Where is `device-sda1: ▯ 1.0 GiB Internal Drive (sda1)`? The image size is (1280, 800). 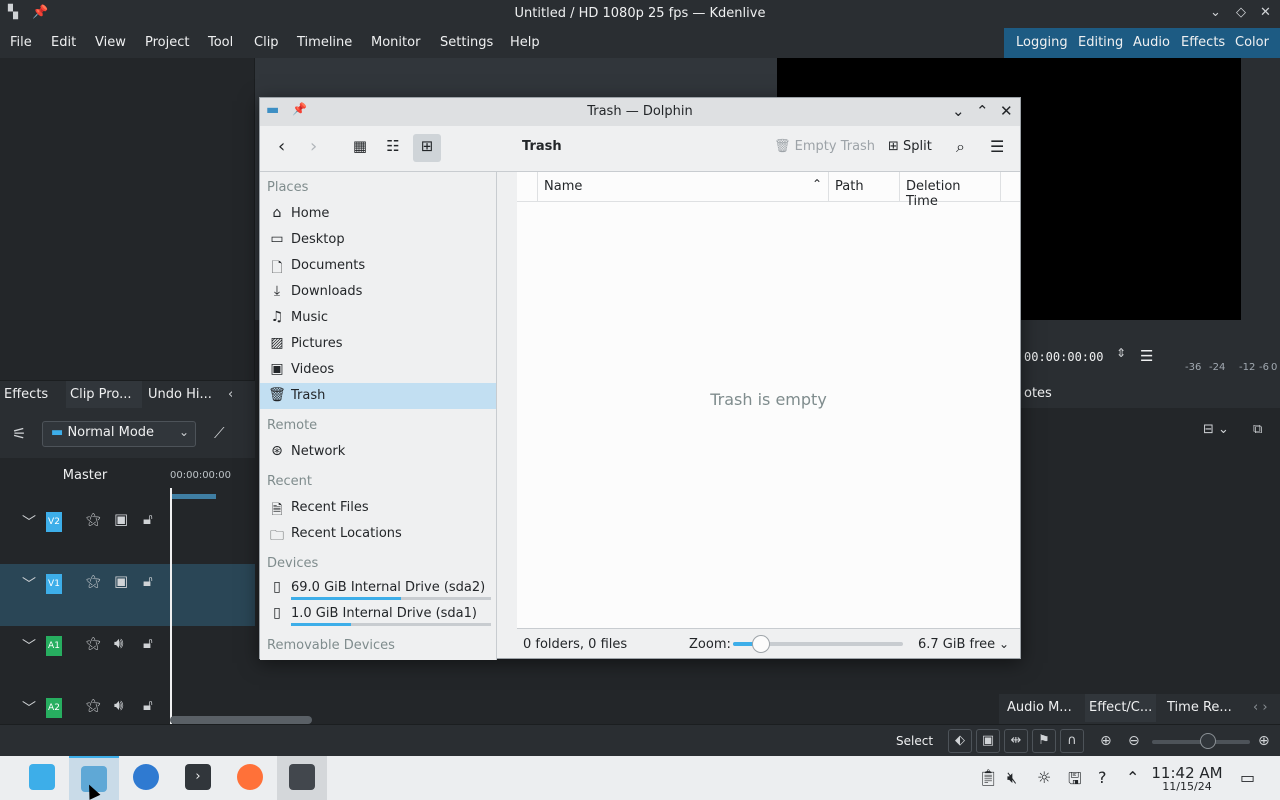 device-sda1: ▯ 1.0 GiB Internal Drive (sda1) is located at coordinates (378, 614).